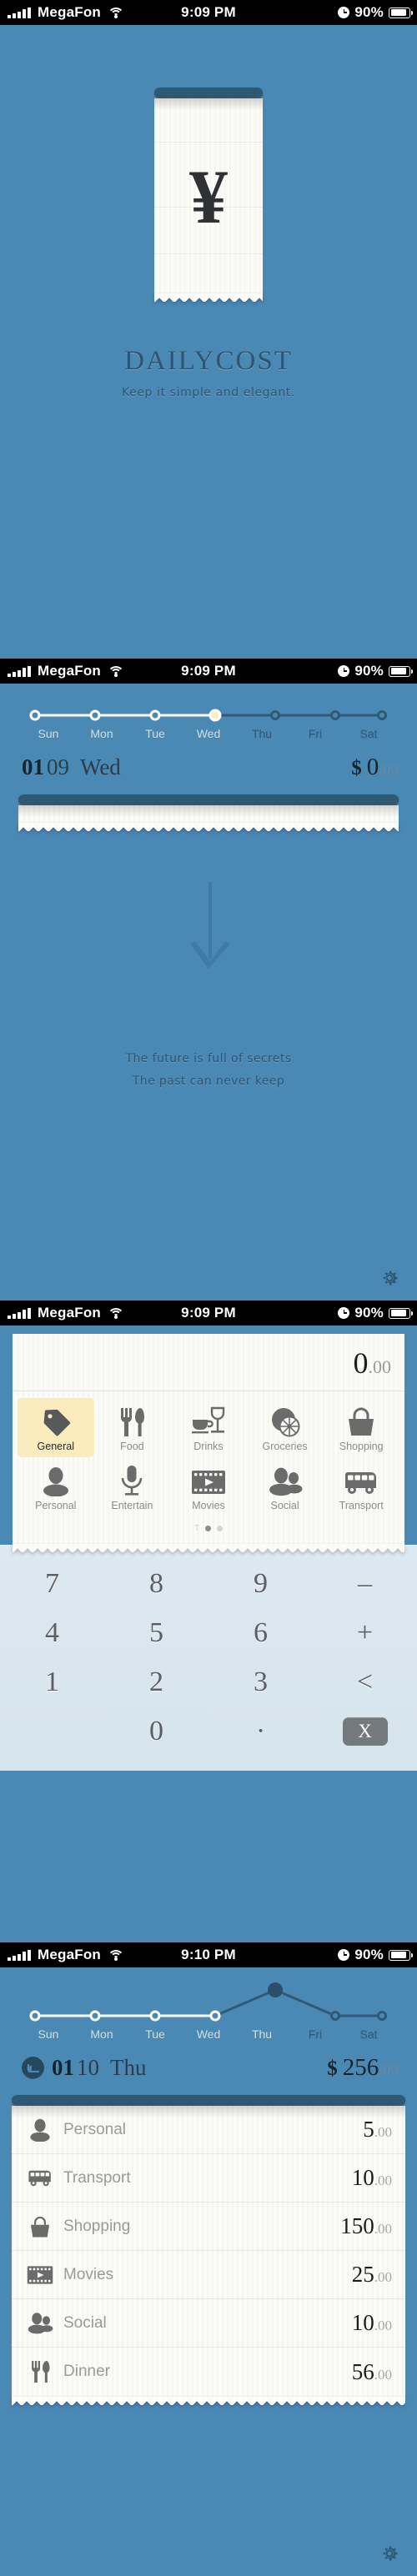  Describe the element at coordinates (52, 1681) in the screenshot. I see `key-1: 1` at that location.